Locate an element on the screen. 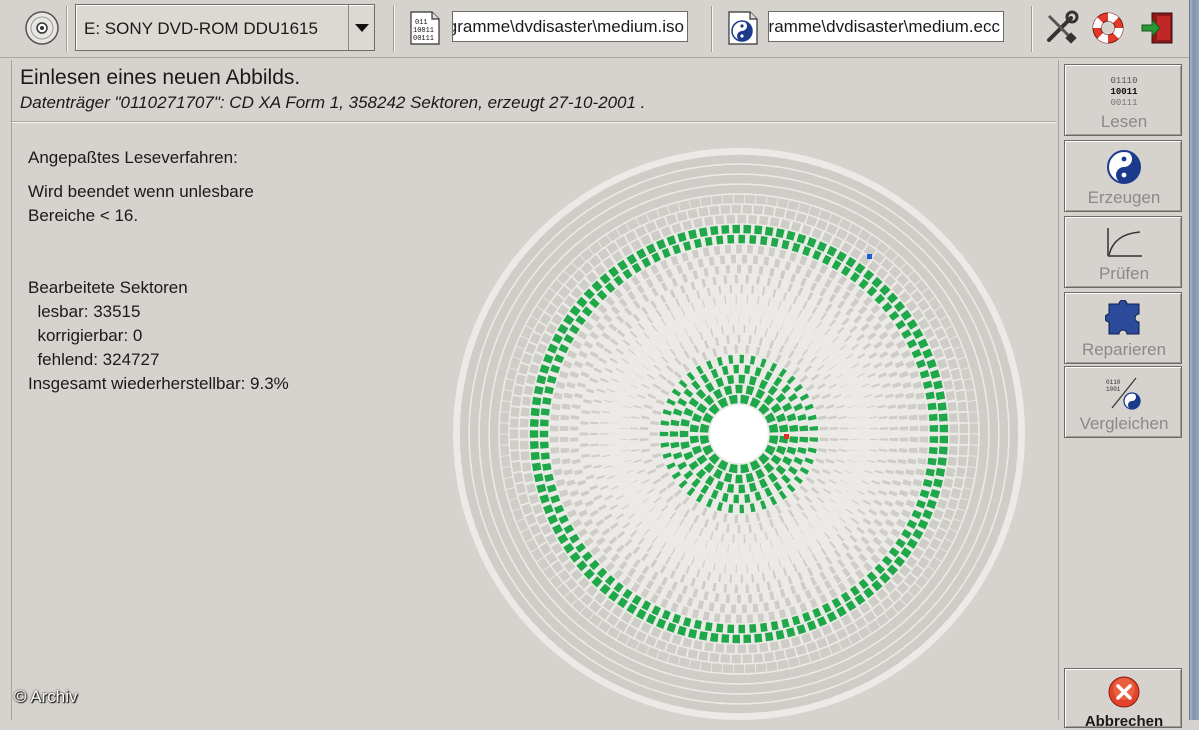  chevron-down-icon is located at coordinates (361, 27).